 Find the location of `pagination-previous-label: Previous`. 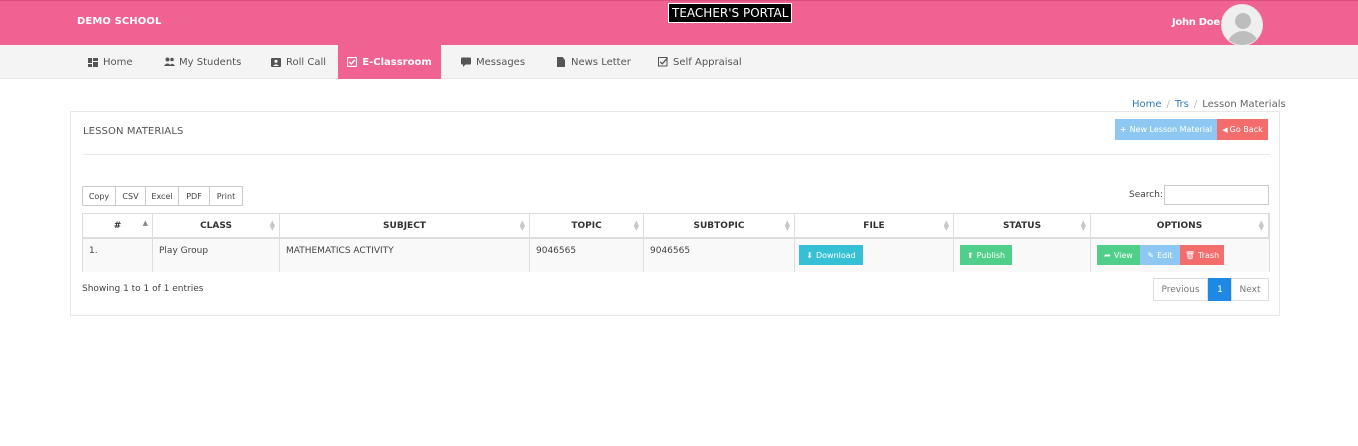

pagination-previous-label: Previous is located at coordinates (1180, 289).